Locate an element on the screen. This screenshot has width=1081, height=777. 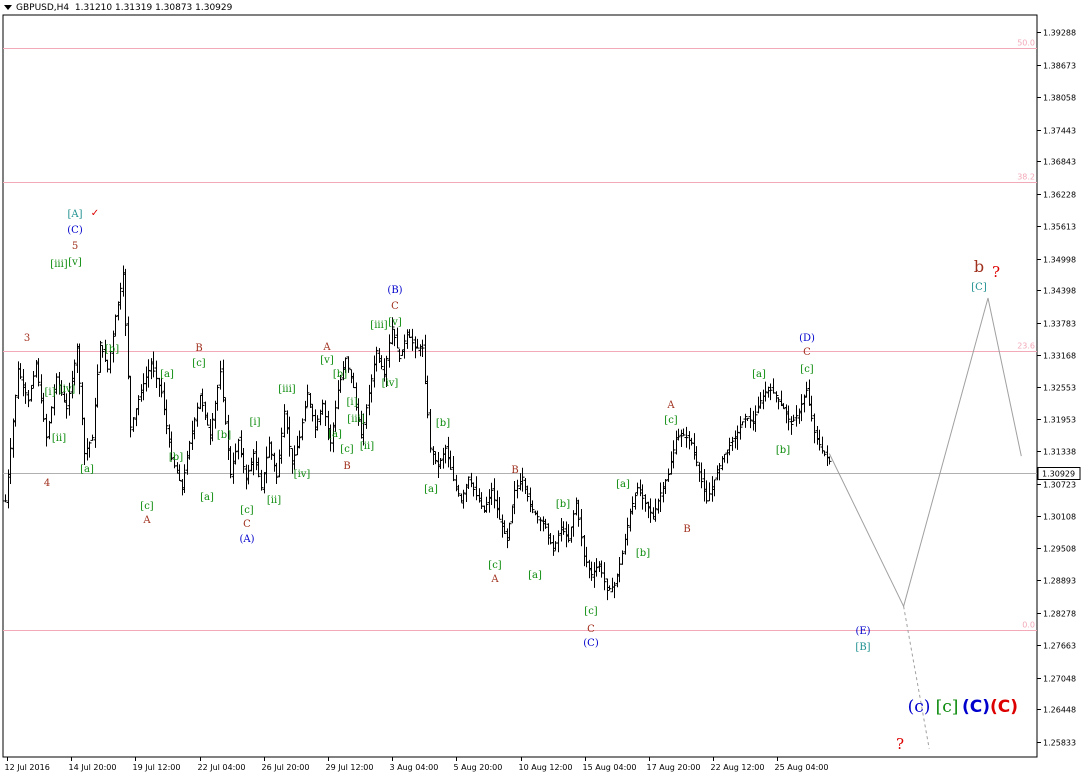
wave-label: 5 is located at coordinates (75, 246).